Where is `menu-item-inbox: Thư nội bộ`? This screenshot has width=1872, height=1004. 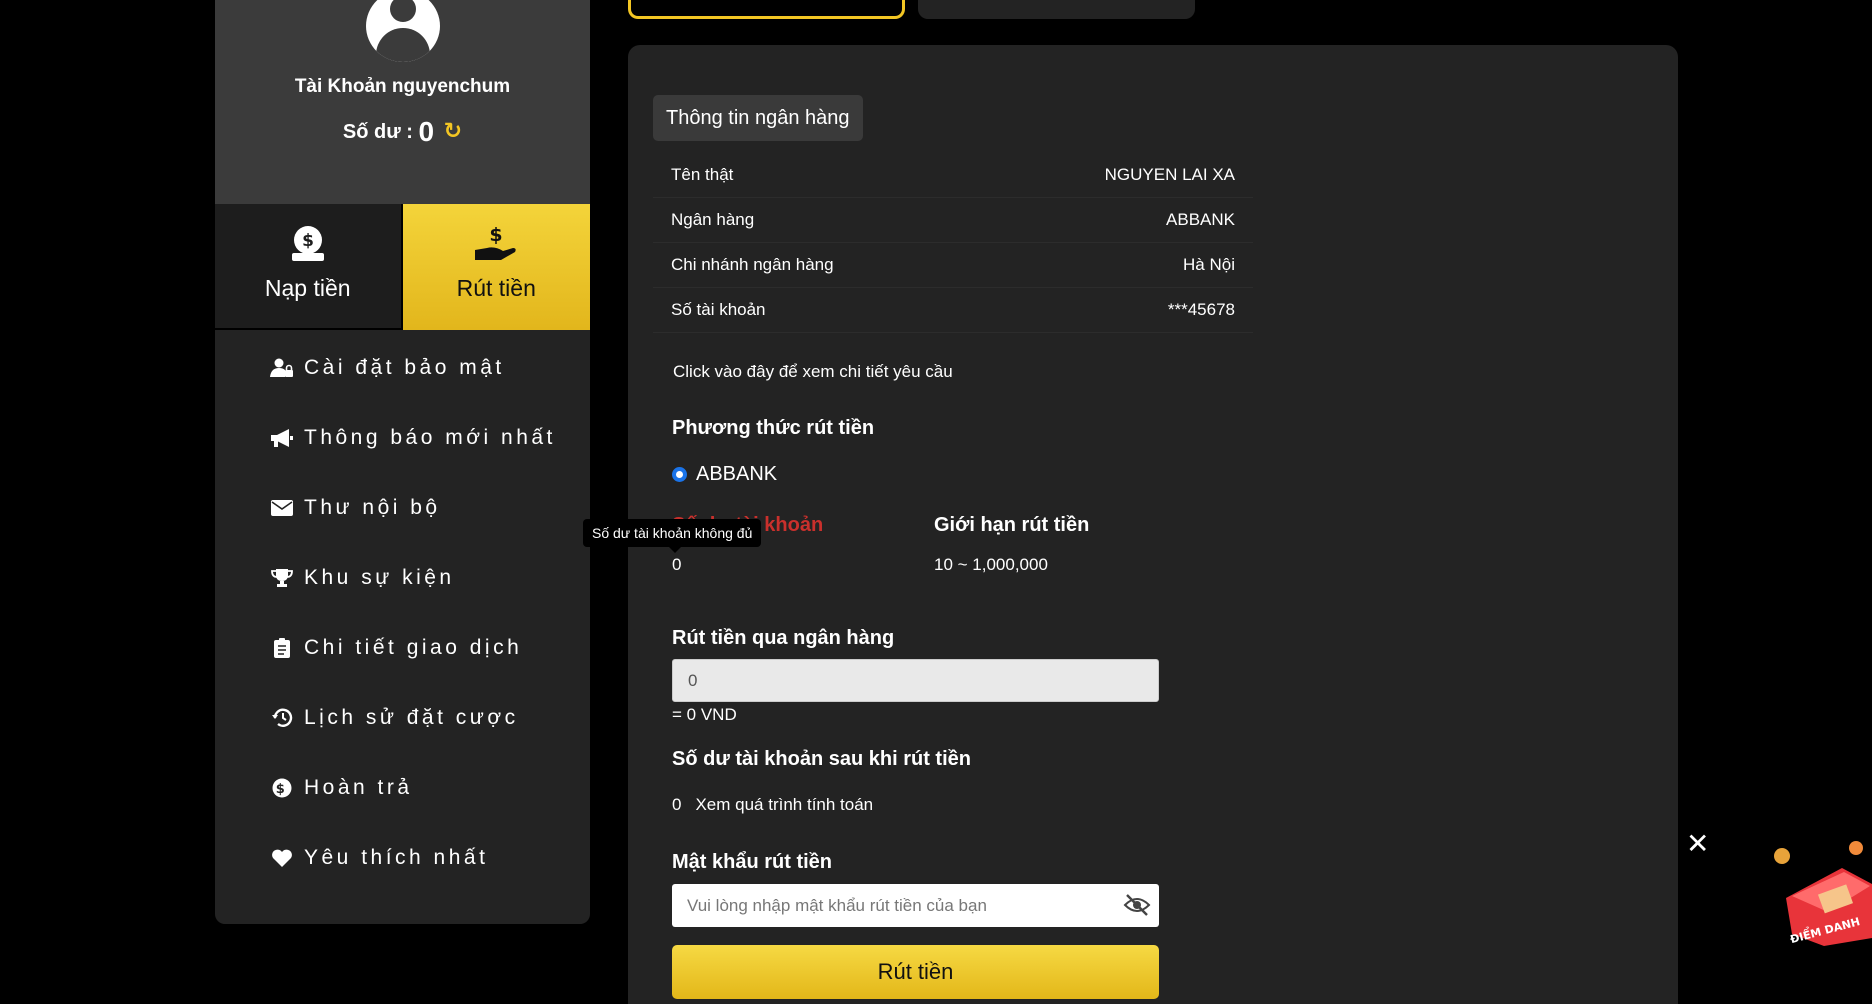
menu-item-inbox: Thư nội bộ is located at coordinates (402, 508).